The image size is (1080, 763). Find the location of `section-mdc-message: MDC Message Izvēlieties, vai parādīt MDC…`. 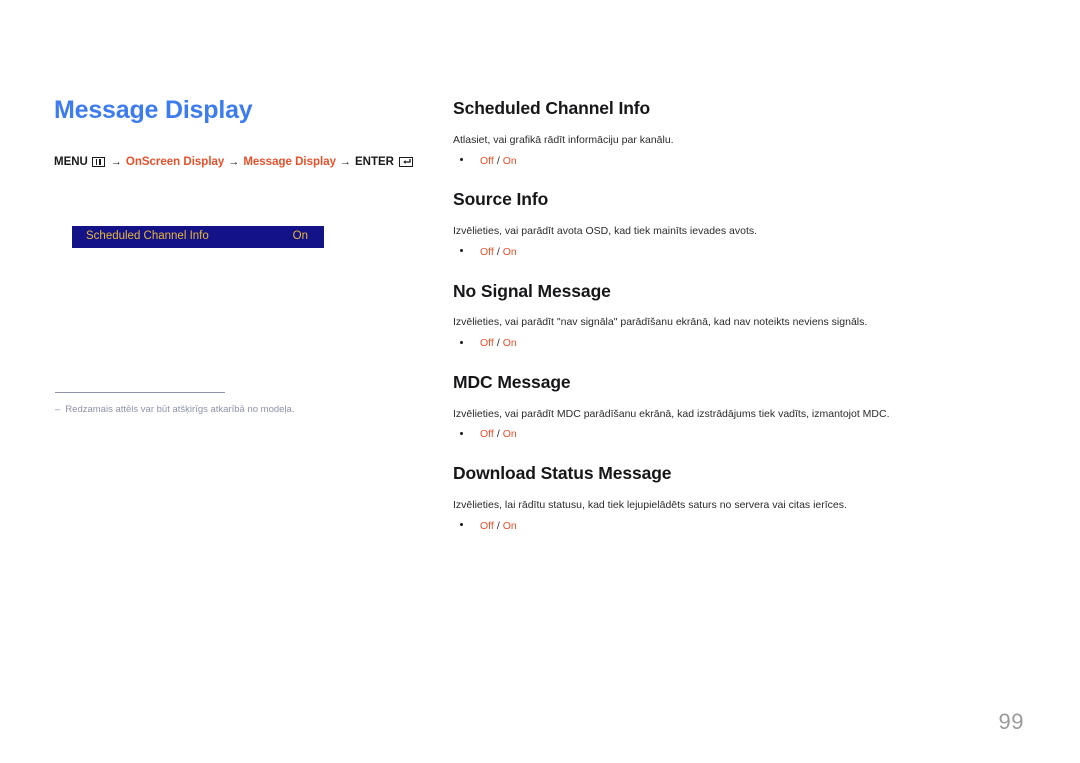

section-mdc-message: MDC Message Izvēlieties, vai parādīt MDC… is located at coordinates (738, 407).